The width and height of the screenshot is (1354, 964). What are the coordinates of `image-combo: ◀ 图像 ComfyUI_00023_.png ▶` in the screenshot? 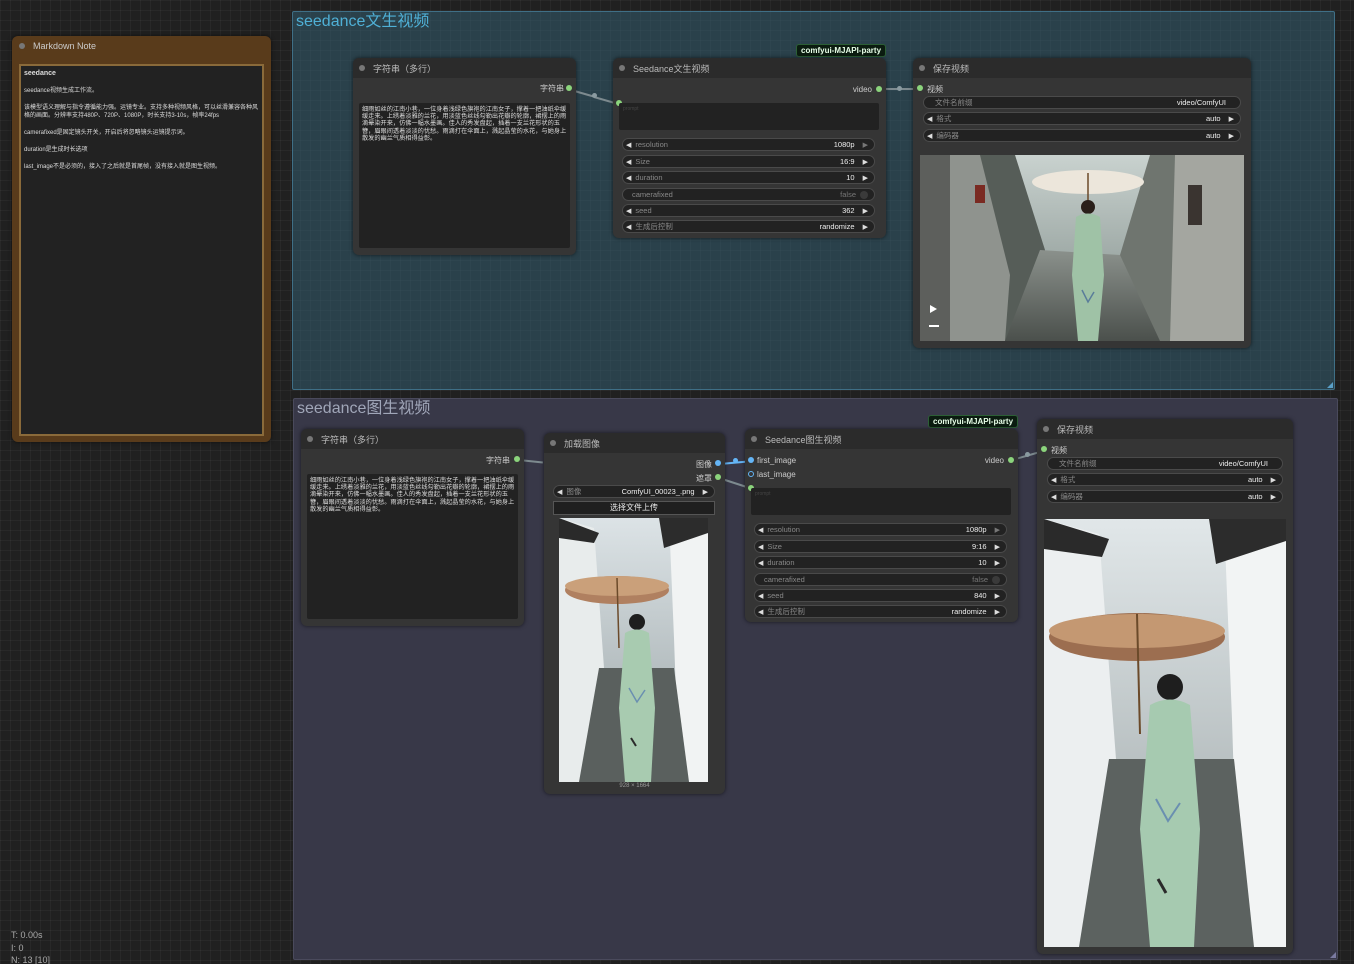 It's located at (634, 491).